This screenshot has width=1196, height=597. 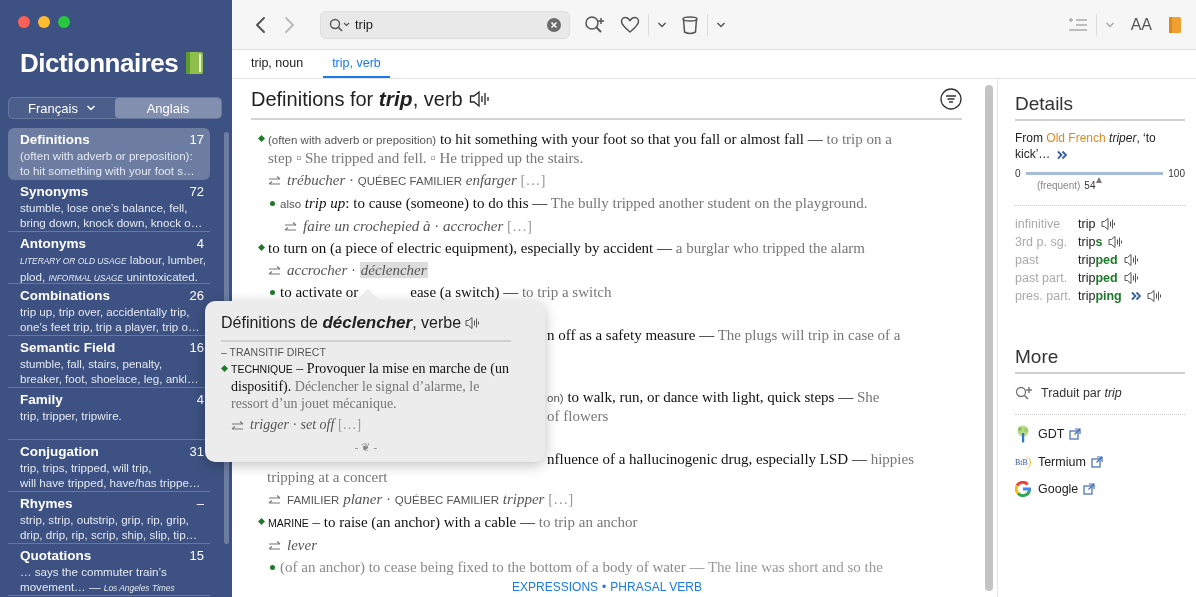 I want to click on item-summary: plod, INFORMAL USAGE unintoxicated., so click(x=109, y=277).